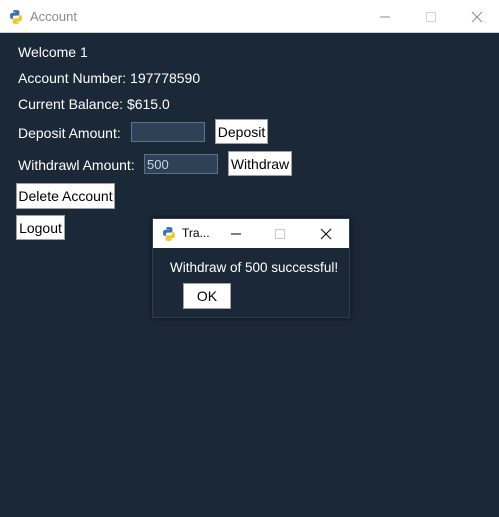 Image resolution: width=499 pixels, height=517 pixels. I want to click on maximize-button, so click(431, 16).